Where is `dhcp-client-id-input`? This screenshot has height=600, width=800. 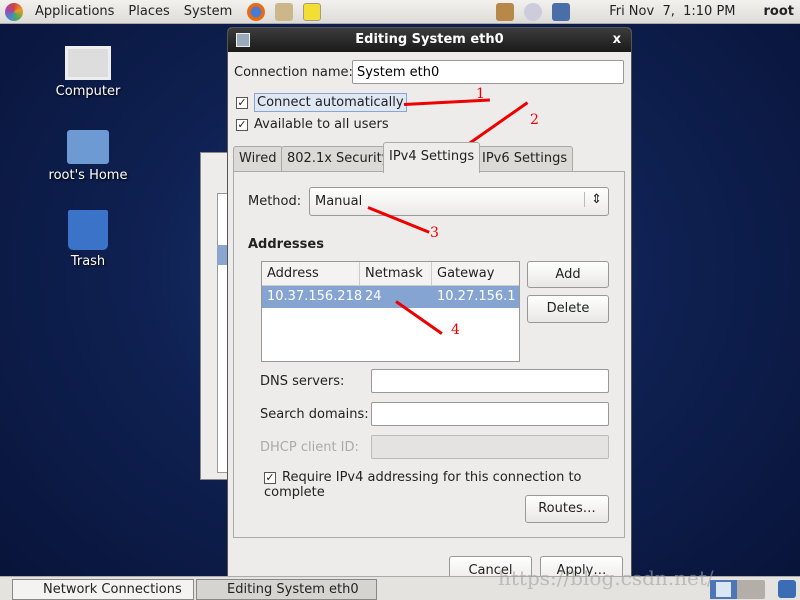
dhcp-client-id-input is located at coordinates (490, 447).